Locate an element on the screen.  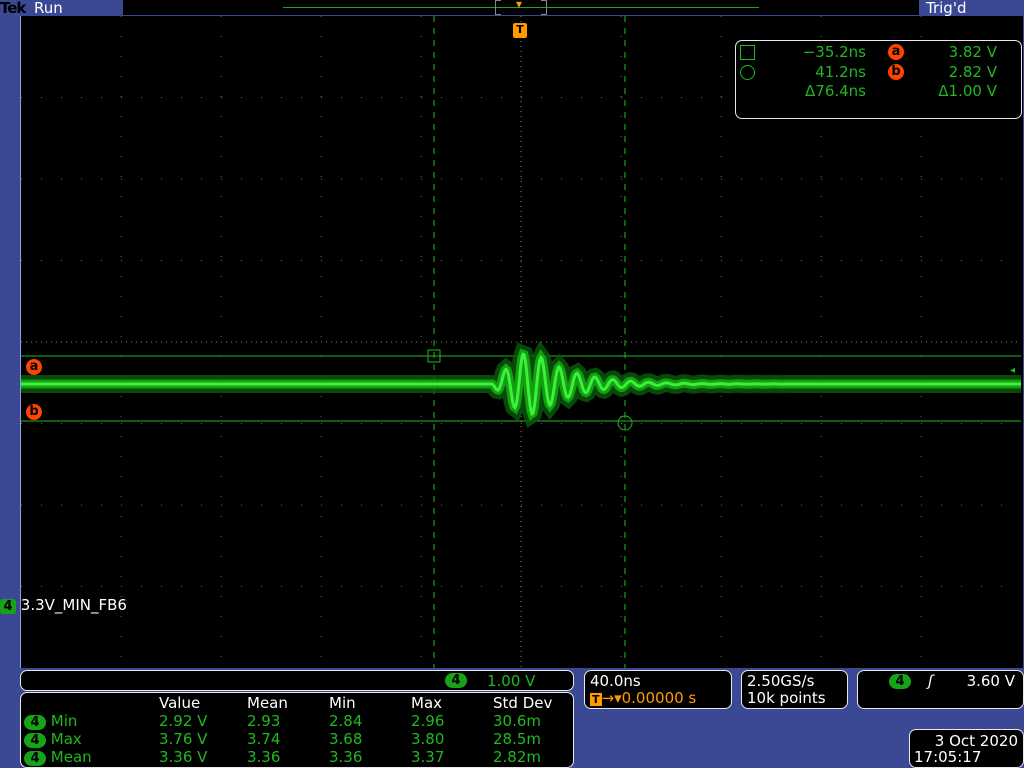
delta-time: Δ76.4ns is located at coordinates (835, 91).